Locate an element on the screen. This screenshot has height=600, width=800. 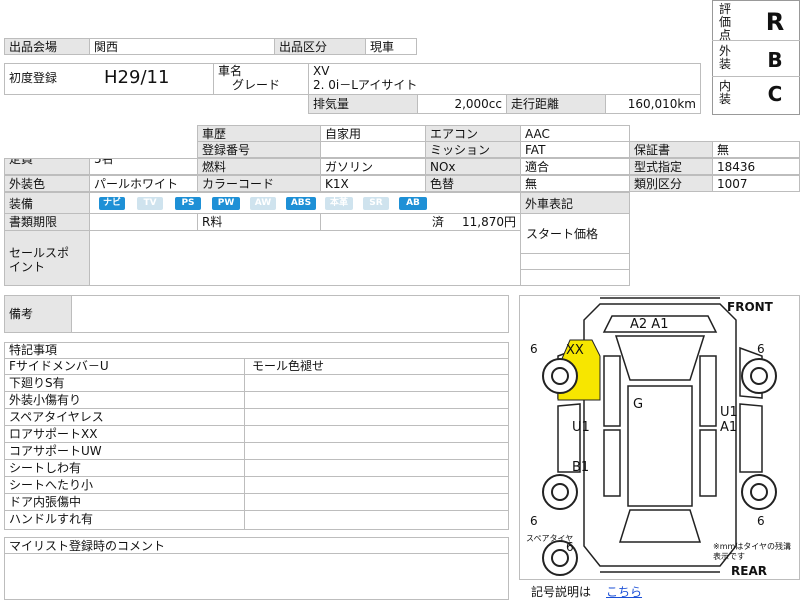
notes-title: 特記事項 is located at coordinates (33, 350).